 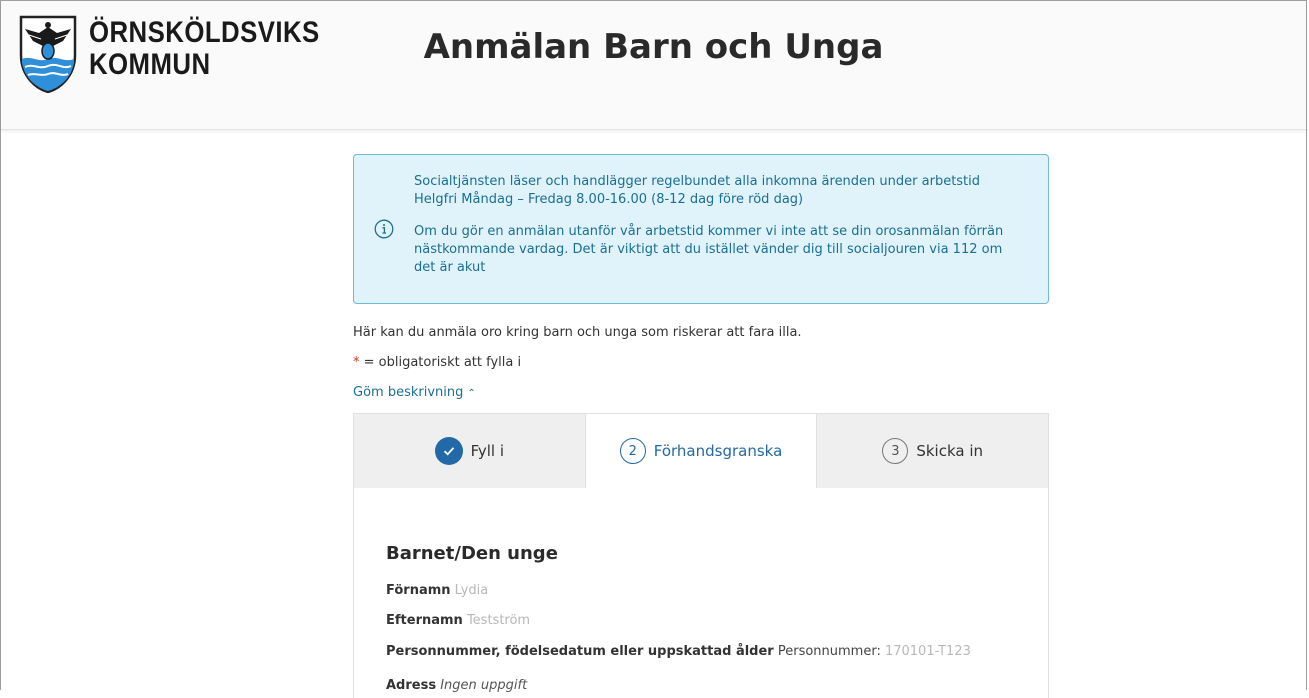 What do you see at coordinates (440, 362) in the screenshot?
I see `required-text: = obligatoriskt att fylla i` at bounding box center [440, 362].